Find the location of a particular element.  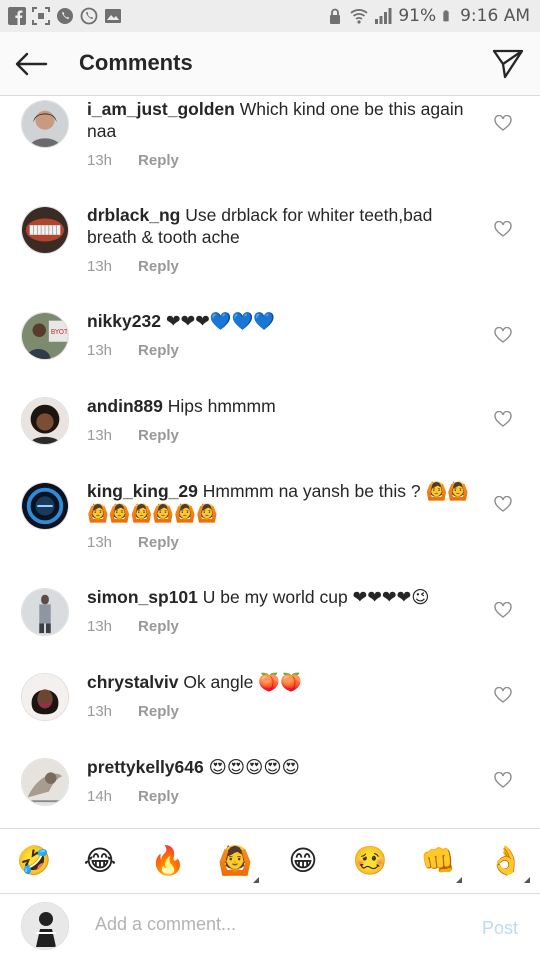

comment-username: i_am_just_golden is located at coordinates (161, 109).